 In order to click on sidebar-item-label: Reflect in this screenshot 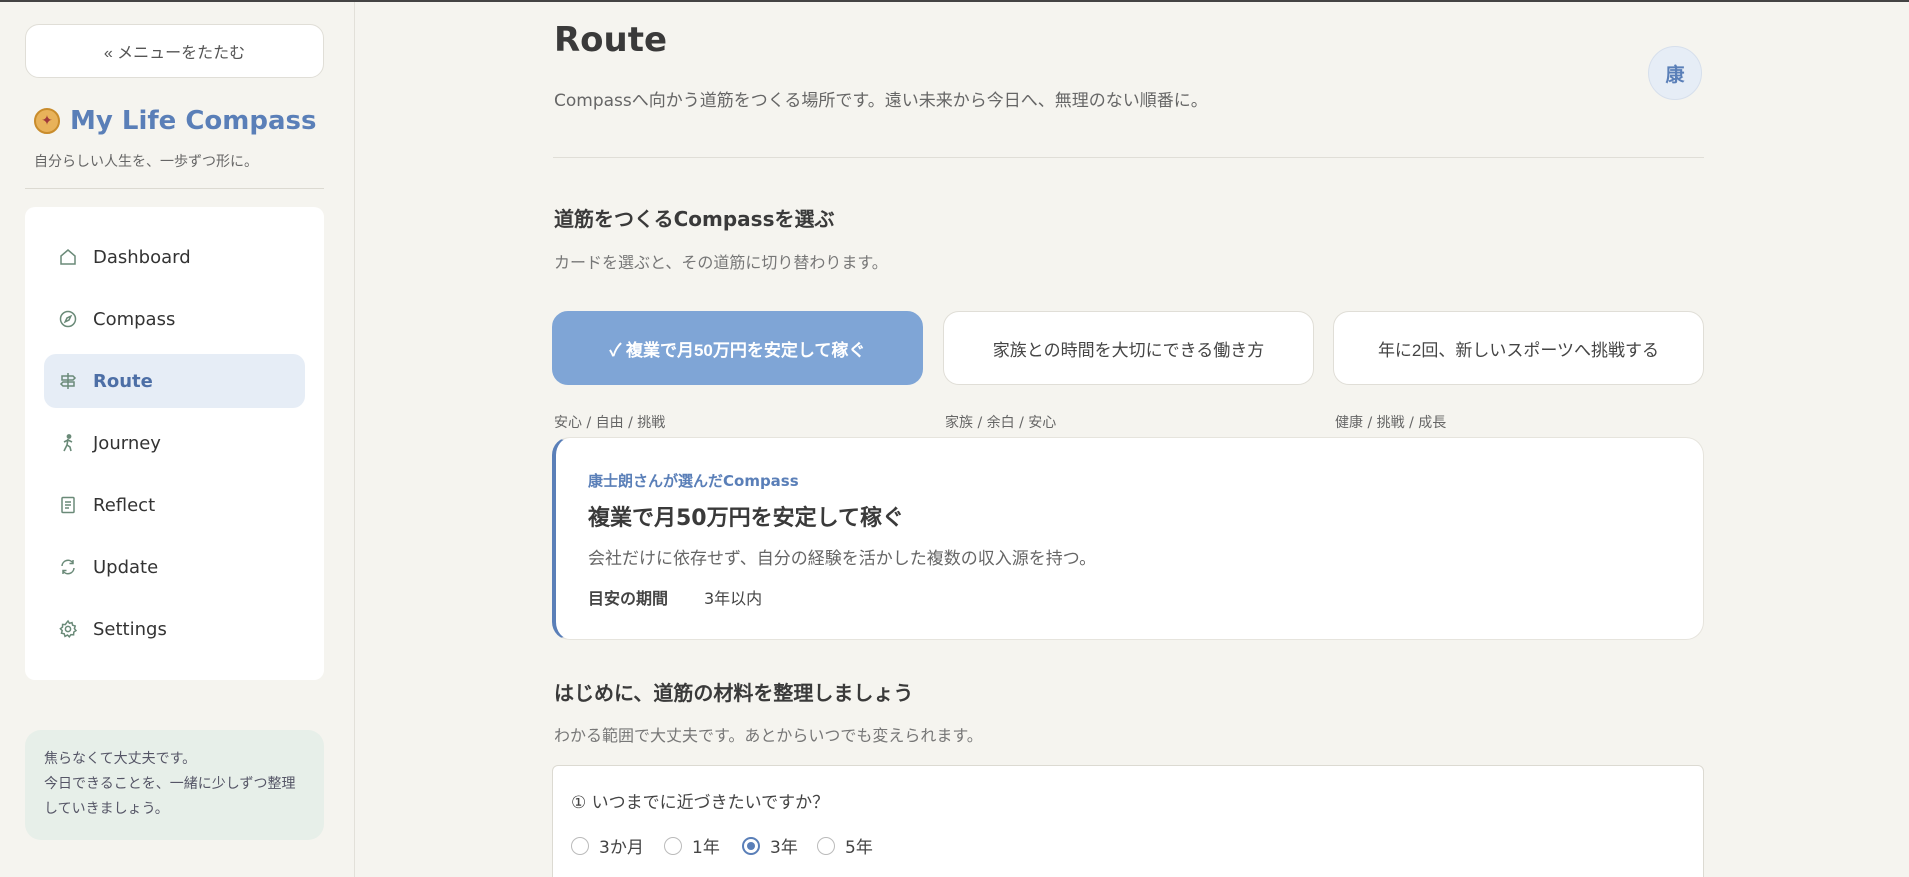, I will do `click(124, 505)`.